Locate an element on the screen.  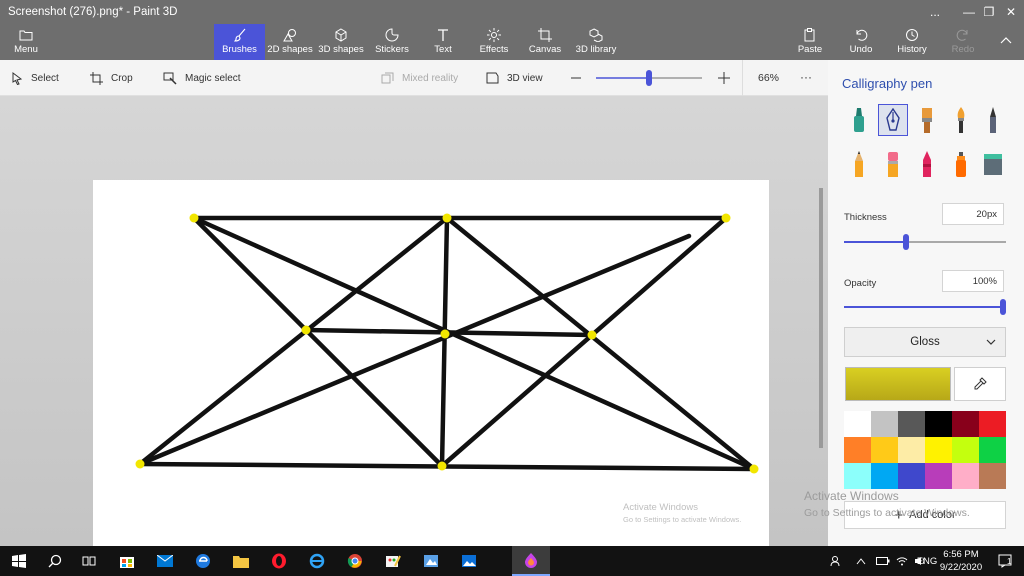
brush-icon is located at coordinates (239, 35).